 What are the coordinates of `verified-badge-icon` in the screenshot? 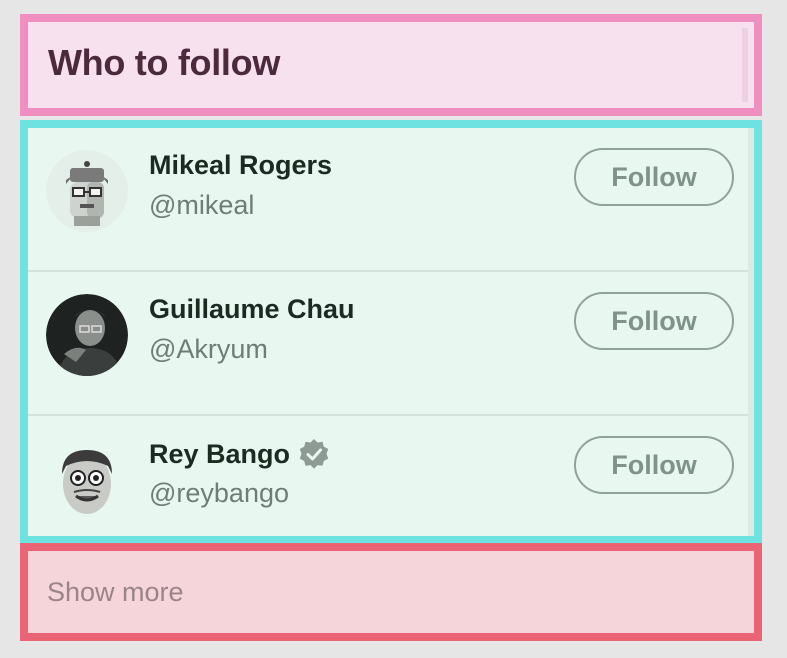 It's located at (314, 454).